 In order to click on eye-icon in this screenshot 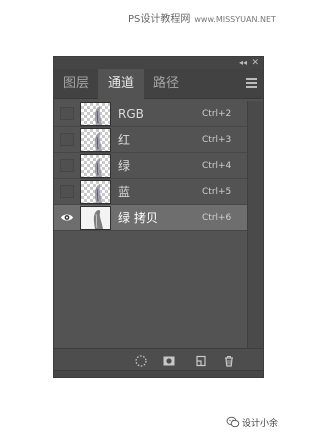, I will do `click(67, 217)`.